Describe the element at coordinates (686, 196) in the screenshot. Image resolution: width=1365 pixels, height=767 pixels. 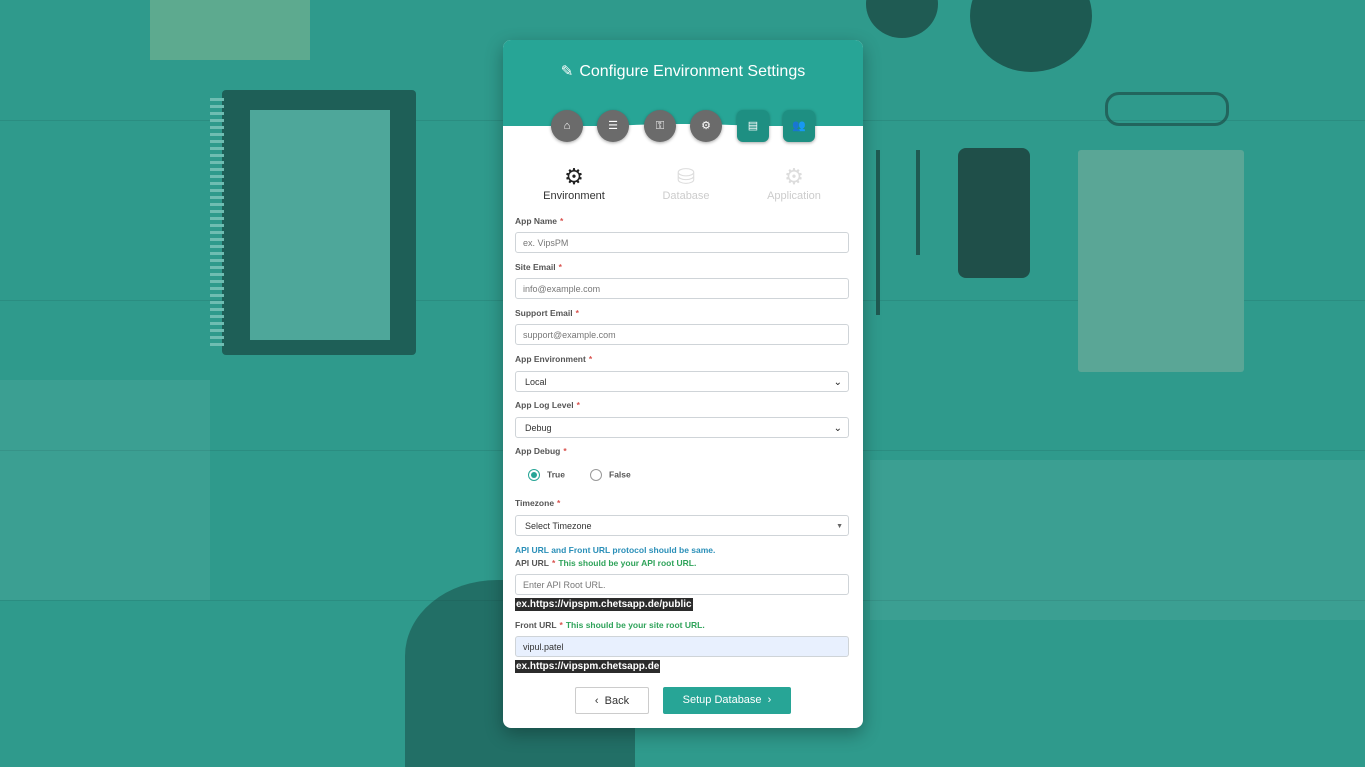
I see `tab-label: Database` at that location.